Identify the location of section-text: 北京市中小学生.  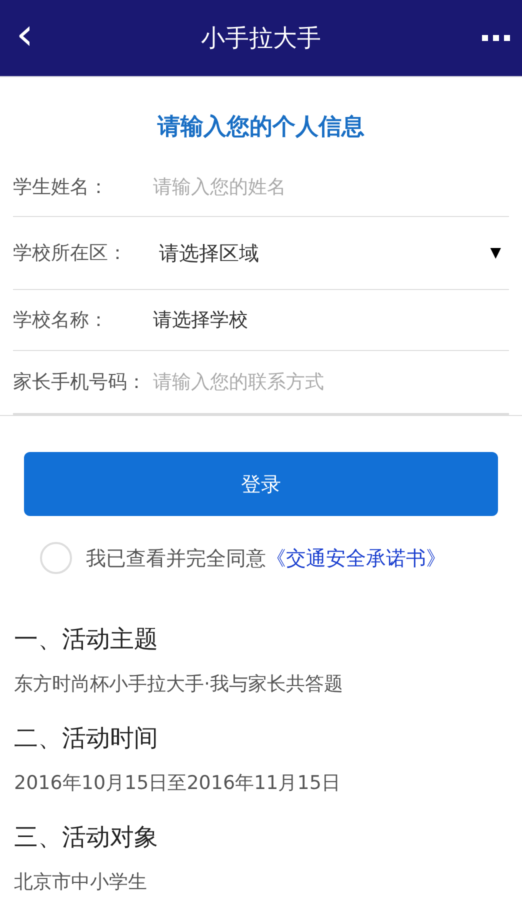
(81, 882).